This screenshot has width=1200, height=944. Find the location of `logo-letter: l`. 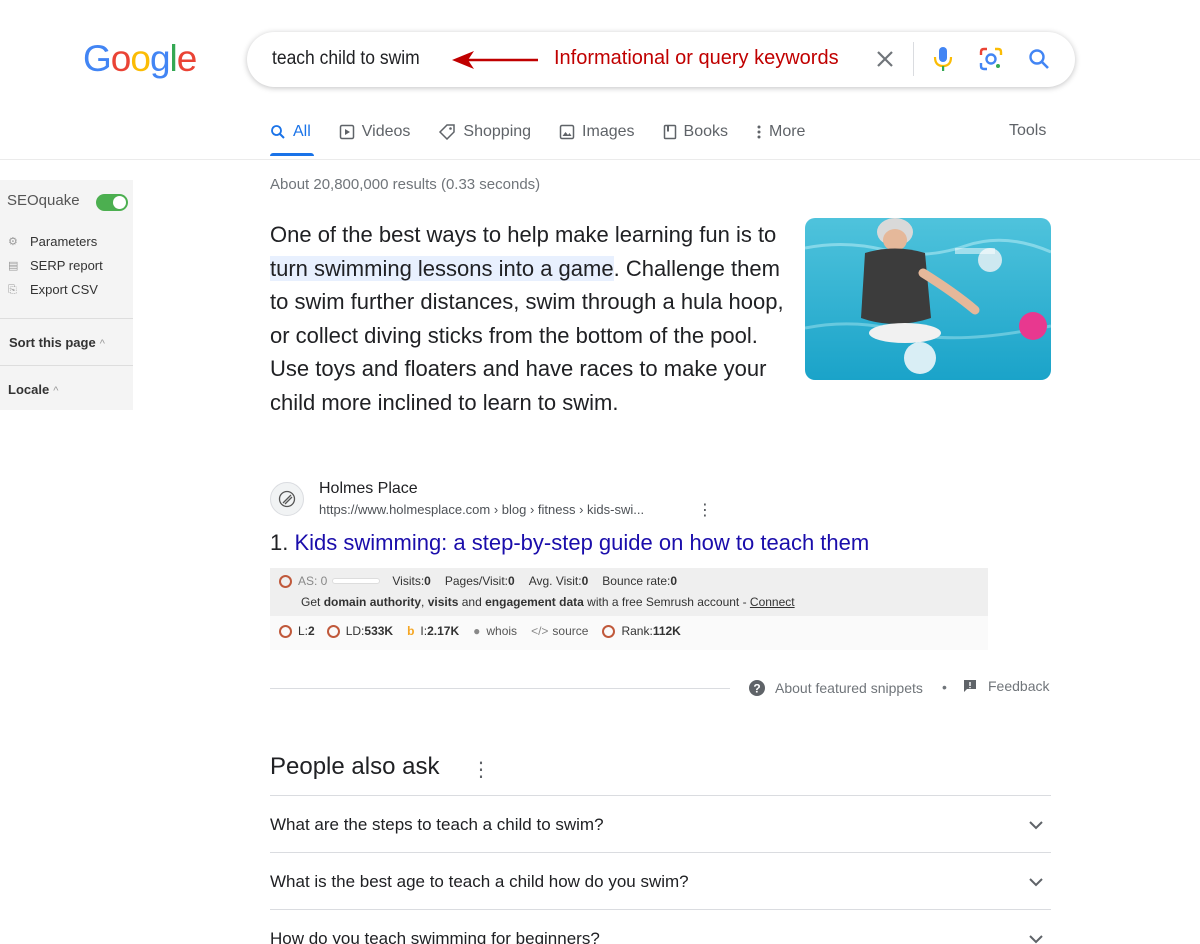

logo-letter: l is located at coordinates (173, 58).